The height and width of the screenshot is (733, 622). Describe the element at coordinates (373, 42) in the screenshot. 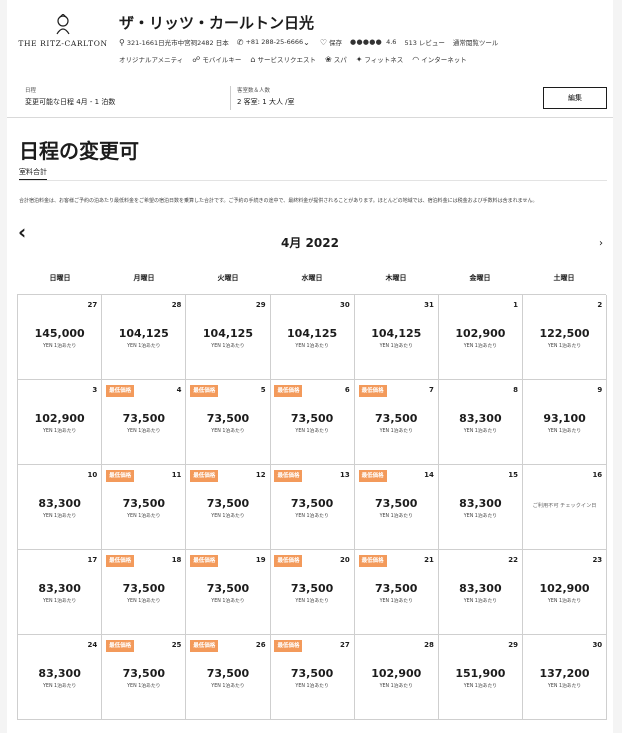

I see `rating: ●●●●● 4.6` at that location.